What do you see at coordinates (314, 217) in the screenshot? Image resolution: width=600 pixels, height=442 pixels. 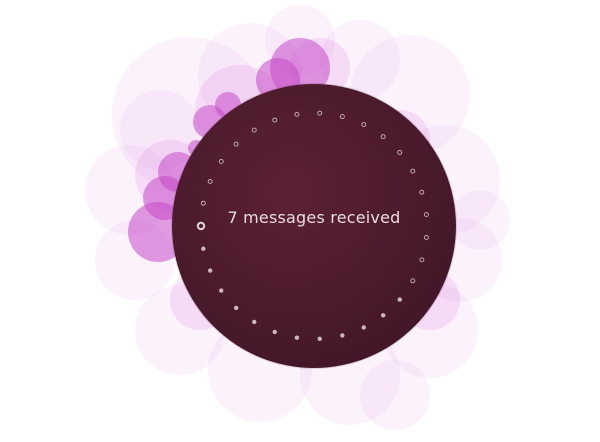 I see `messages-received-label: 7 messages received` at bounding box center [314, 217].